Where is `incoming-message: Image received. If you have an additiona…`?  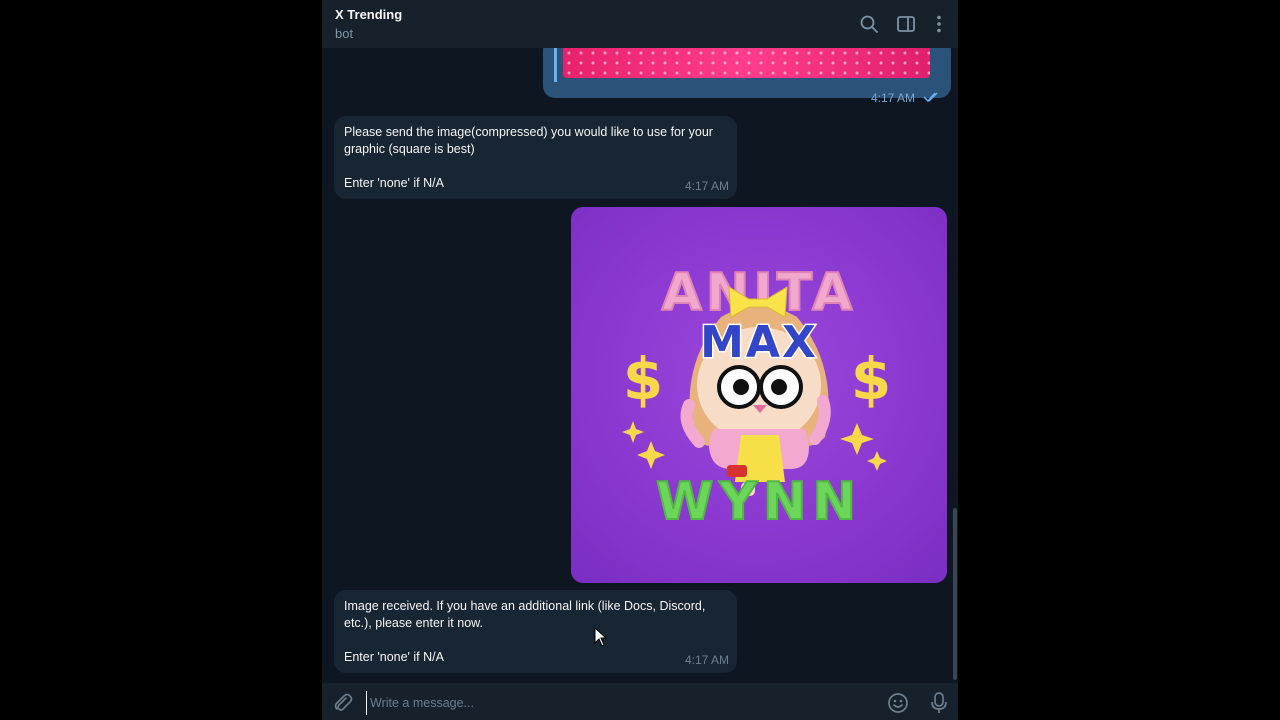 incoming-message: Image received. If you have an additiona… is located at coordinates (535, 631).